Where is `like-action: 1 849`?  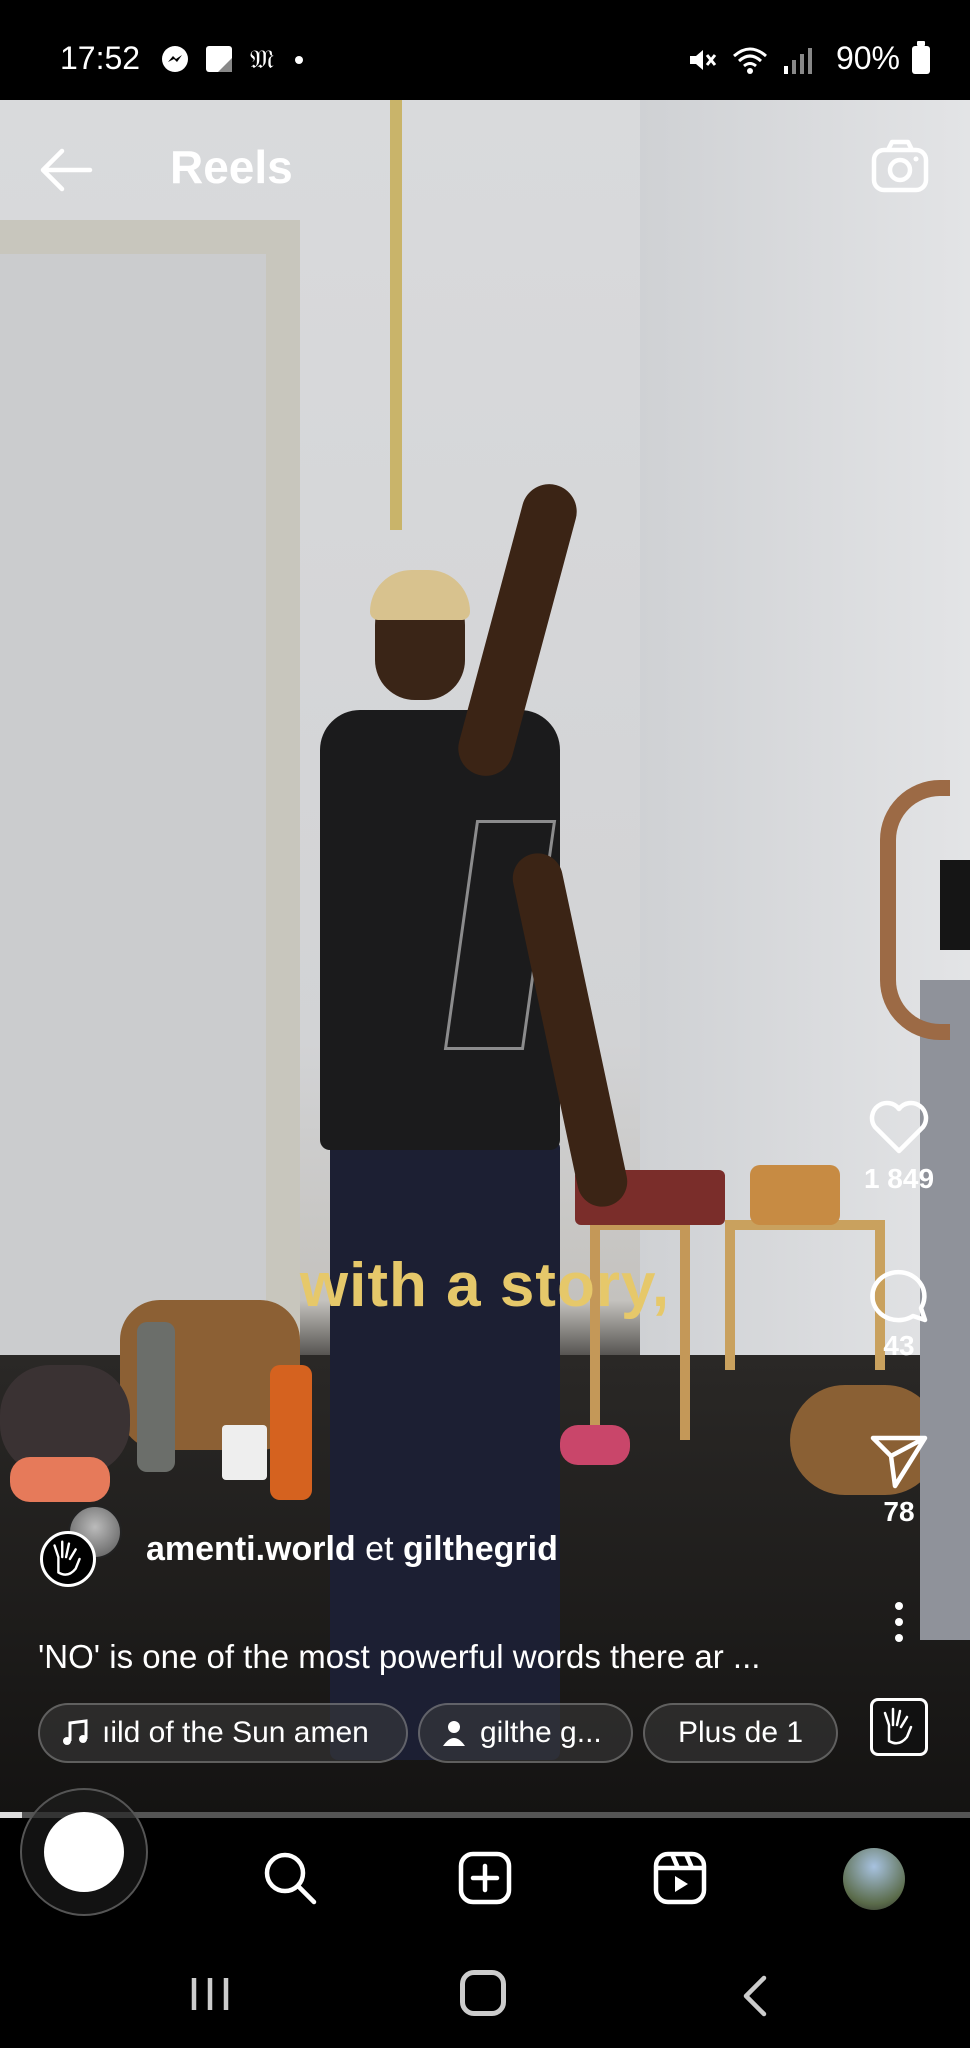 like-action: 1 849 is located at coordinates (899, 1145).